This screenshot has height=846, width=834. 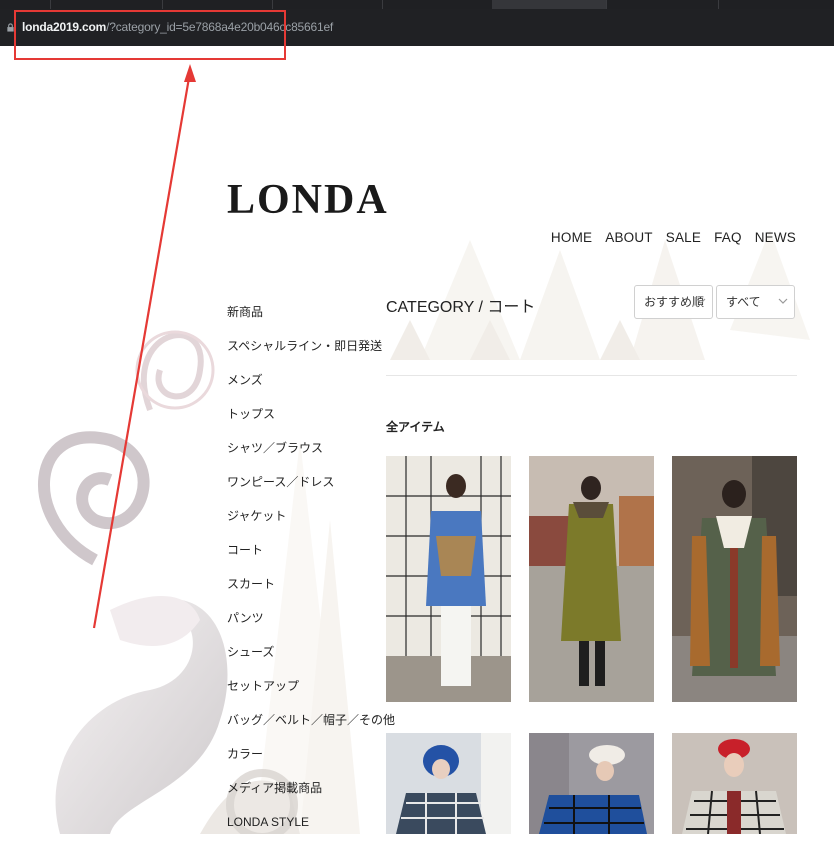 I want to click on filter-select: すべて, so click(x=755, y=302).